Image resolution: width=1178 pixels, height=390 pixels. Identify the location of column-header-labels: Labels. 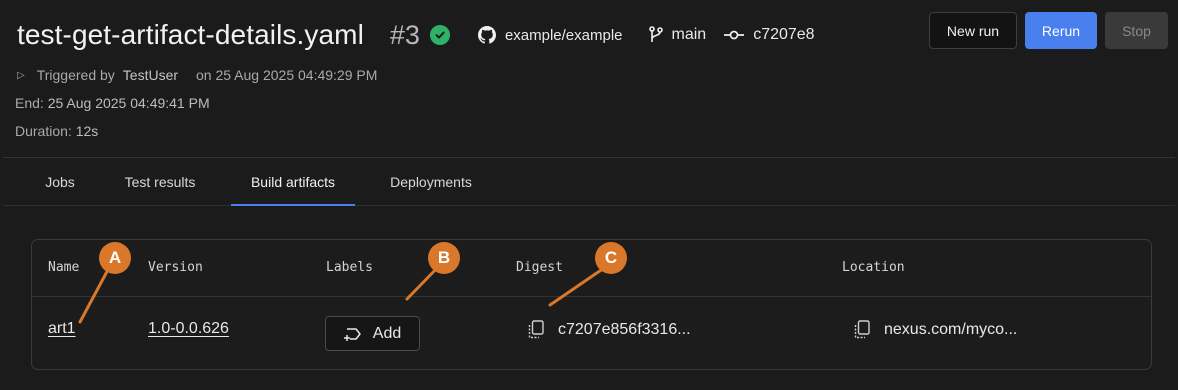
(349, 267).